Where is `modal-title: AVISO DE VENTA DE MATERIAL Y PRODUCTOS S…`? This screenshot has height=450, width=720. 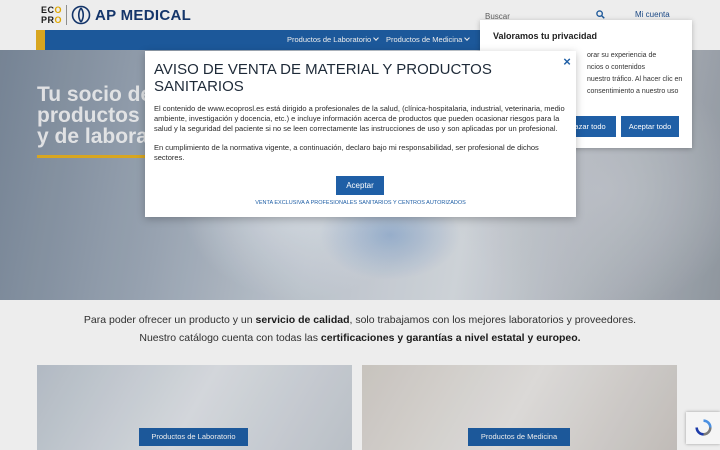 modal-title: AVISO DE VENTA DE MATERIAL Y PRODUCTOS S… is located at coordinates (323, 78).